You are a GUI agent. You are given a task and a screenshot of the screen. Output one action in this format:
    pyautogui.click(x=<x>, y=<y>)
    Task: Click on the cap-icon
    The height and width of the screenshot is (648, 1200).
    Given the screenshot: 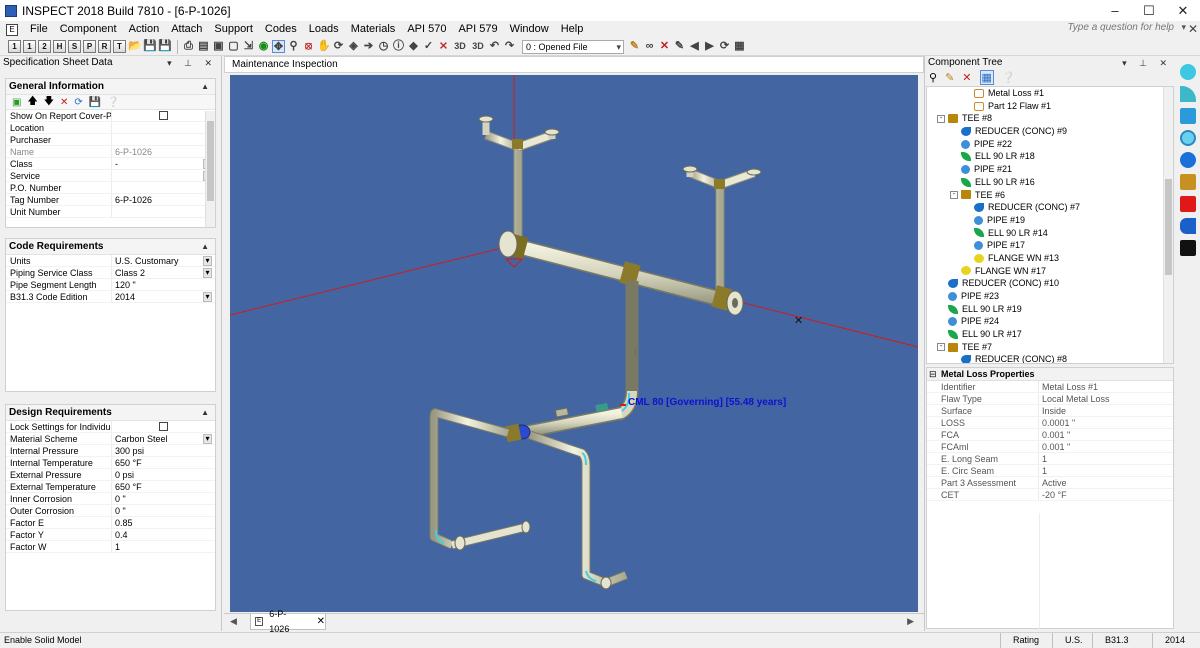 What is the action you would take?
    pyautogui.click(x=1188, y=248)
    